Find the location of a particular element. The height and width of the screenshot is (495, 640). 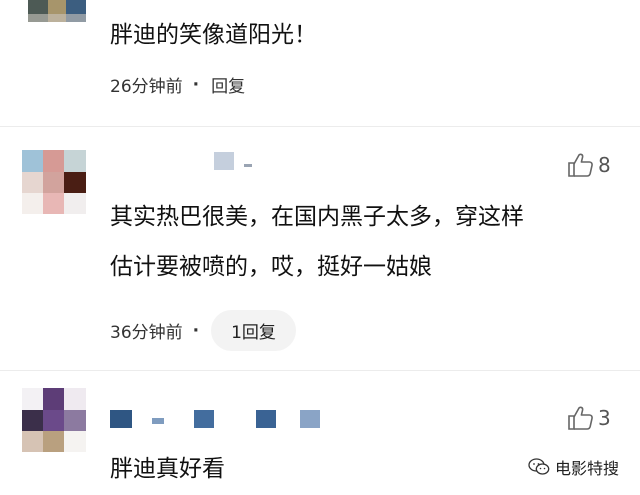

comment-text: 胖迪的笑像道阳光！ is located at coordinates (213, 35).